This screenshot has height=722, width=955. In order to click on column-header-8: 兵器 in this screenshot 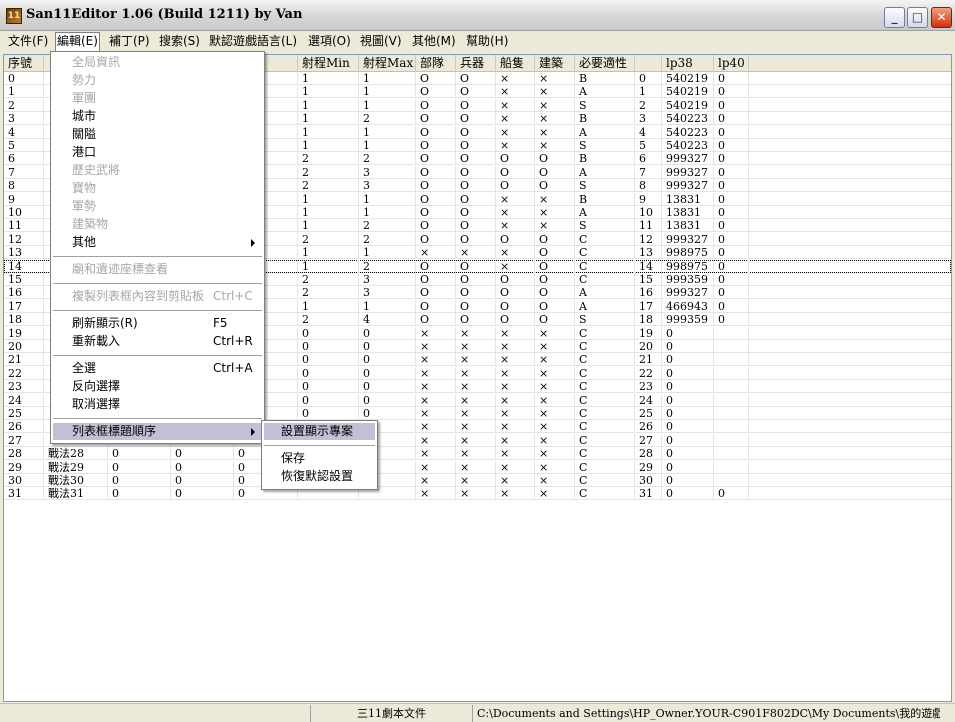, I will do `click(476, 63)`.